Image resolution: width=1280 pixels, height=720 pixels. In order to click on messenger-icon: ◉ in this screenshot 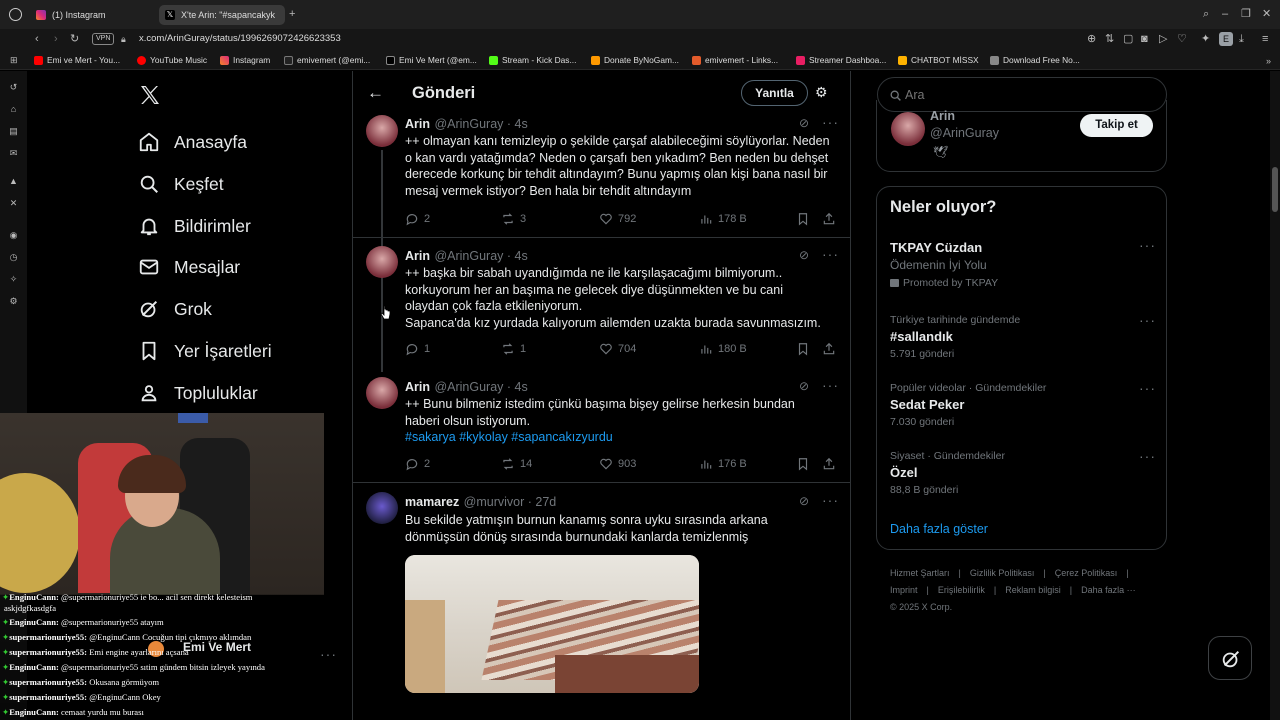, I will do `click(13, 235)`.